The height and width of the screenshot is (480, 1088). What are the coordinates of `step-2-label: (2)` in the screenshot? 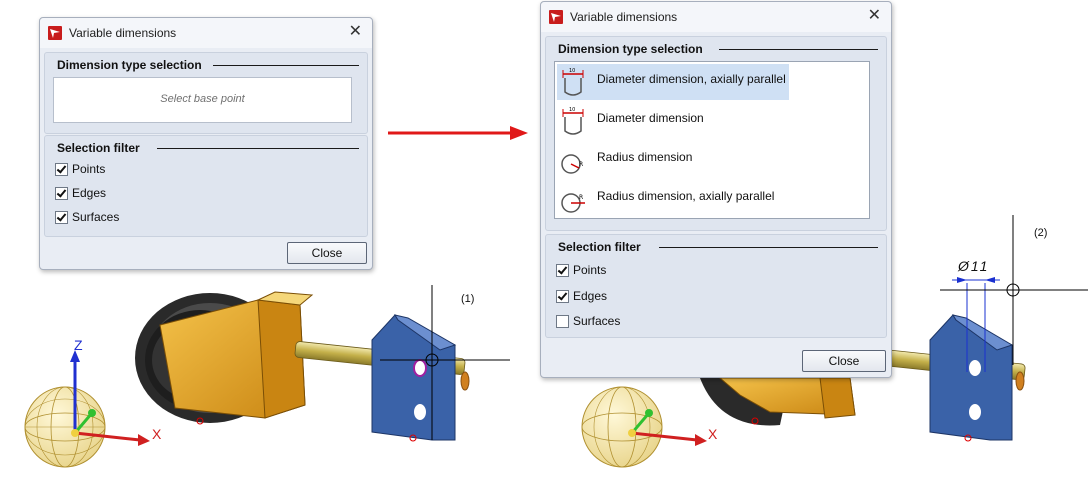 It's located at (1041, 233).